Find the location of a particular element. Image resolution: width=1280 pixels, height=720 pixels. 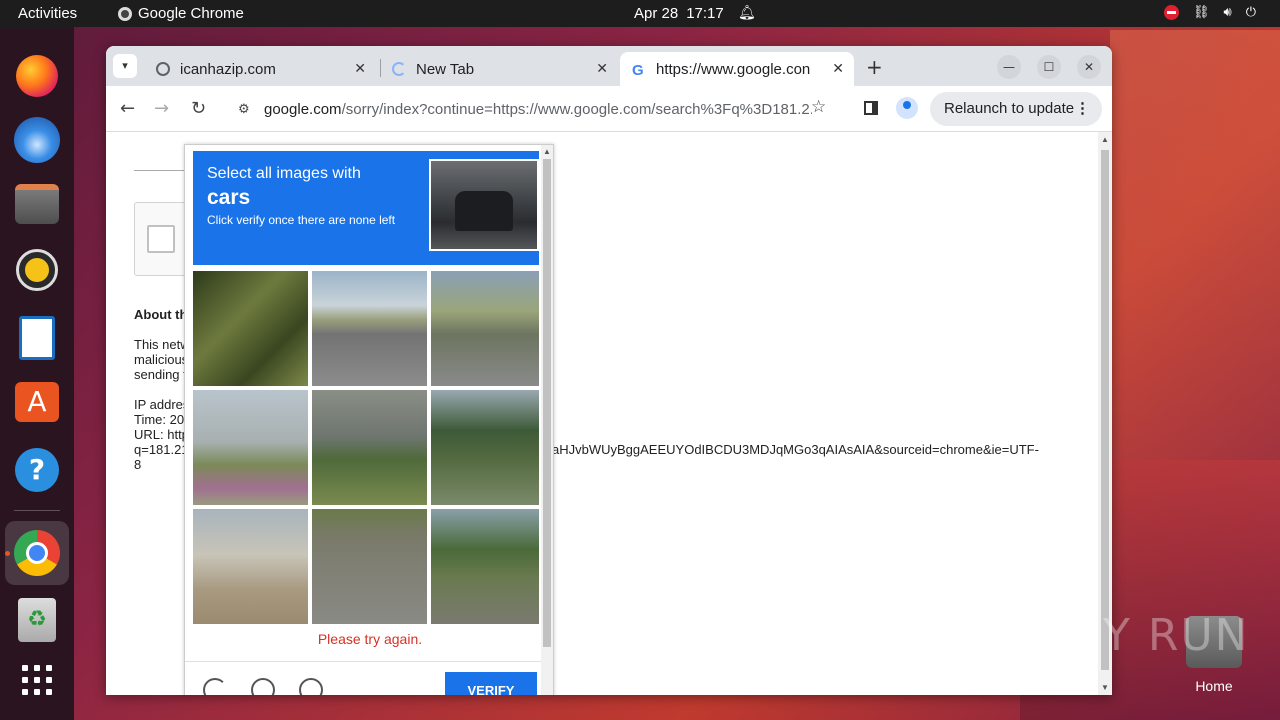

forward-button: → is located at coordinates (161, 108).